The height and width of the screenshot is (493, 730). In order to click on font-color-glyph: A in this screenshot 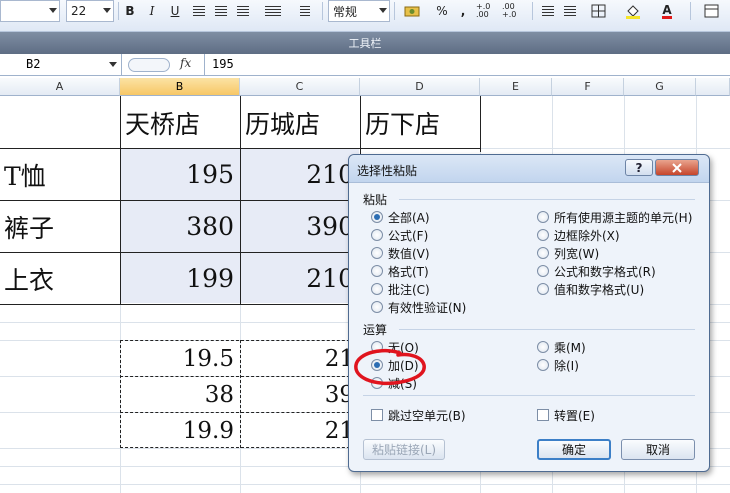, I will do `click(667, 10)`.